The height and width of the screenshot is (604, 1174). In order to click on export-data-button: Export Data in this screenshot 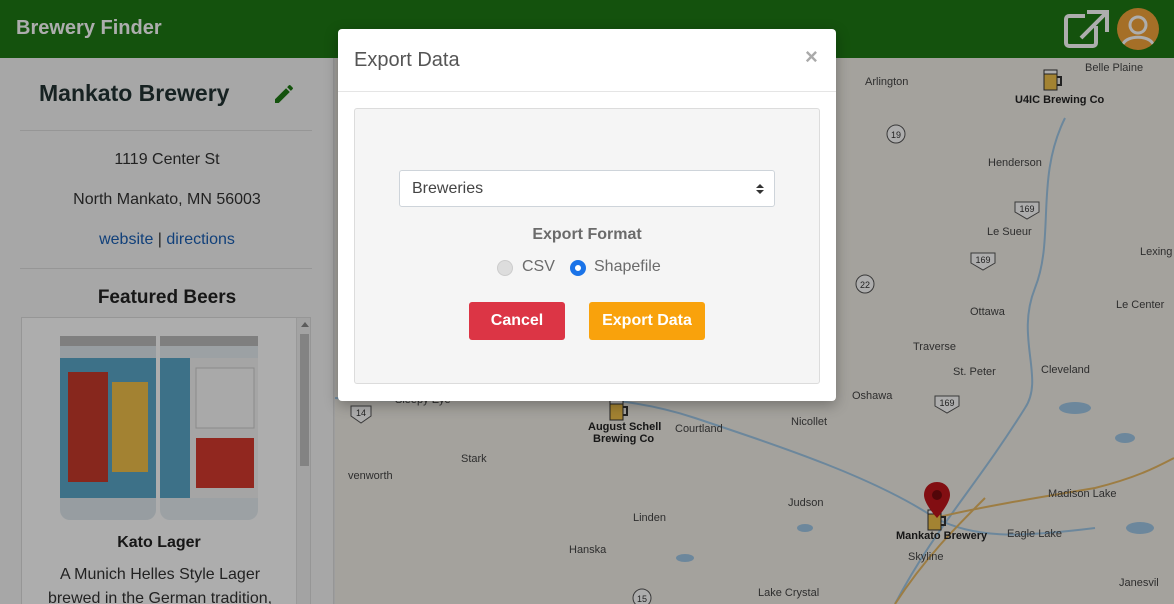, I will do `click(647, 321)`.